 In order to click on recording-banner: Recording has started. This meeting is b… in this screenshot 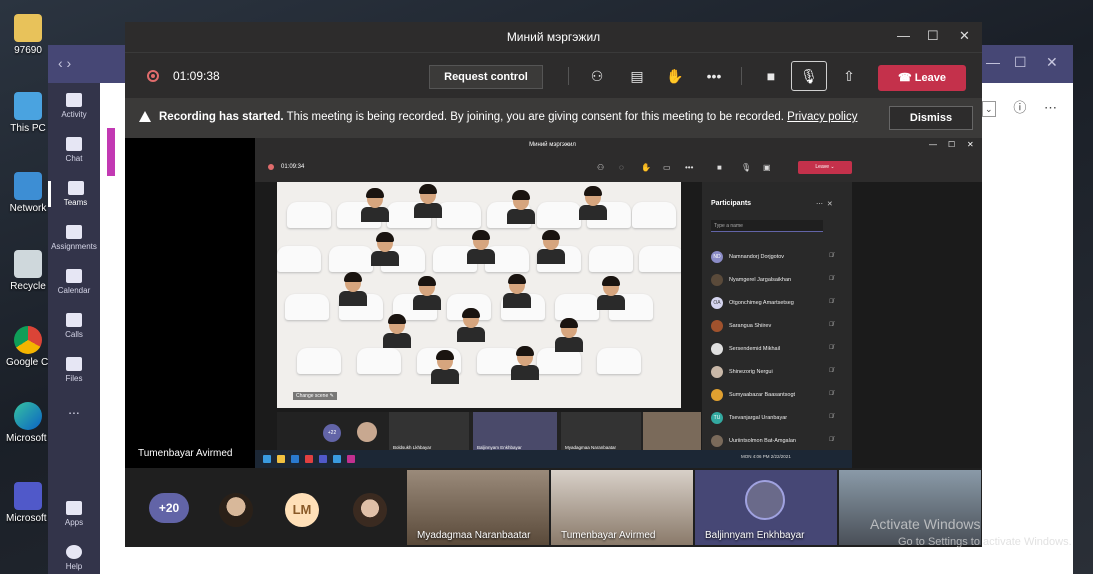, I will do `click(553, 118)`.